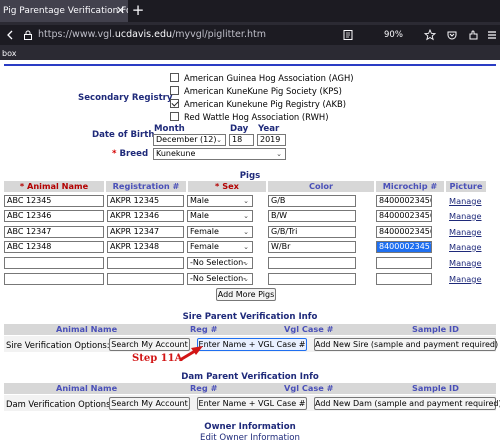  What do you see at coordinates (169, 129) in the screenshot?
I see `month-label: Month` at bounding box center [169, 129].